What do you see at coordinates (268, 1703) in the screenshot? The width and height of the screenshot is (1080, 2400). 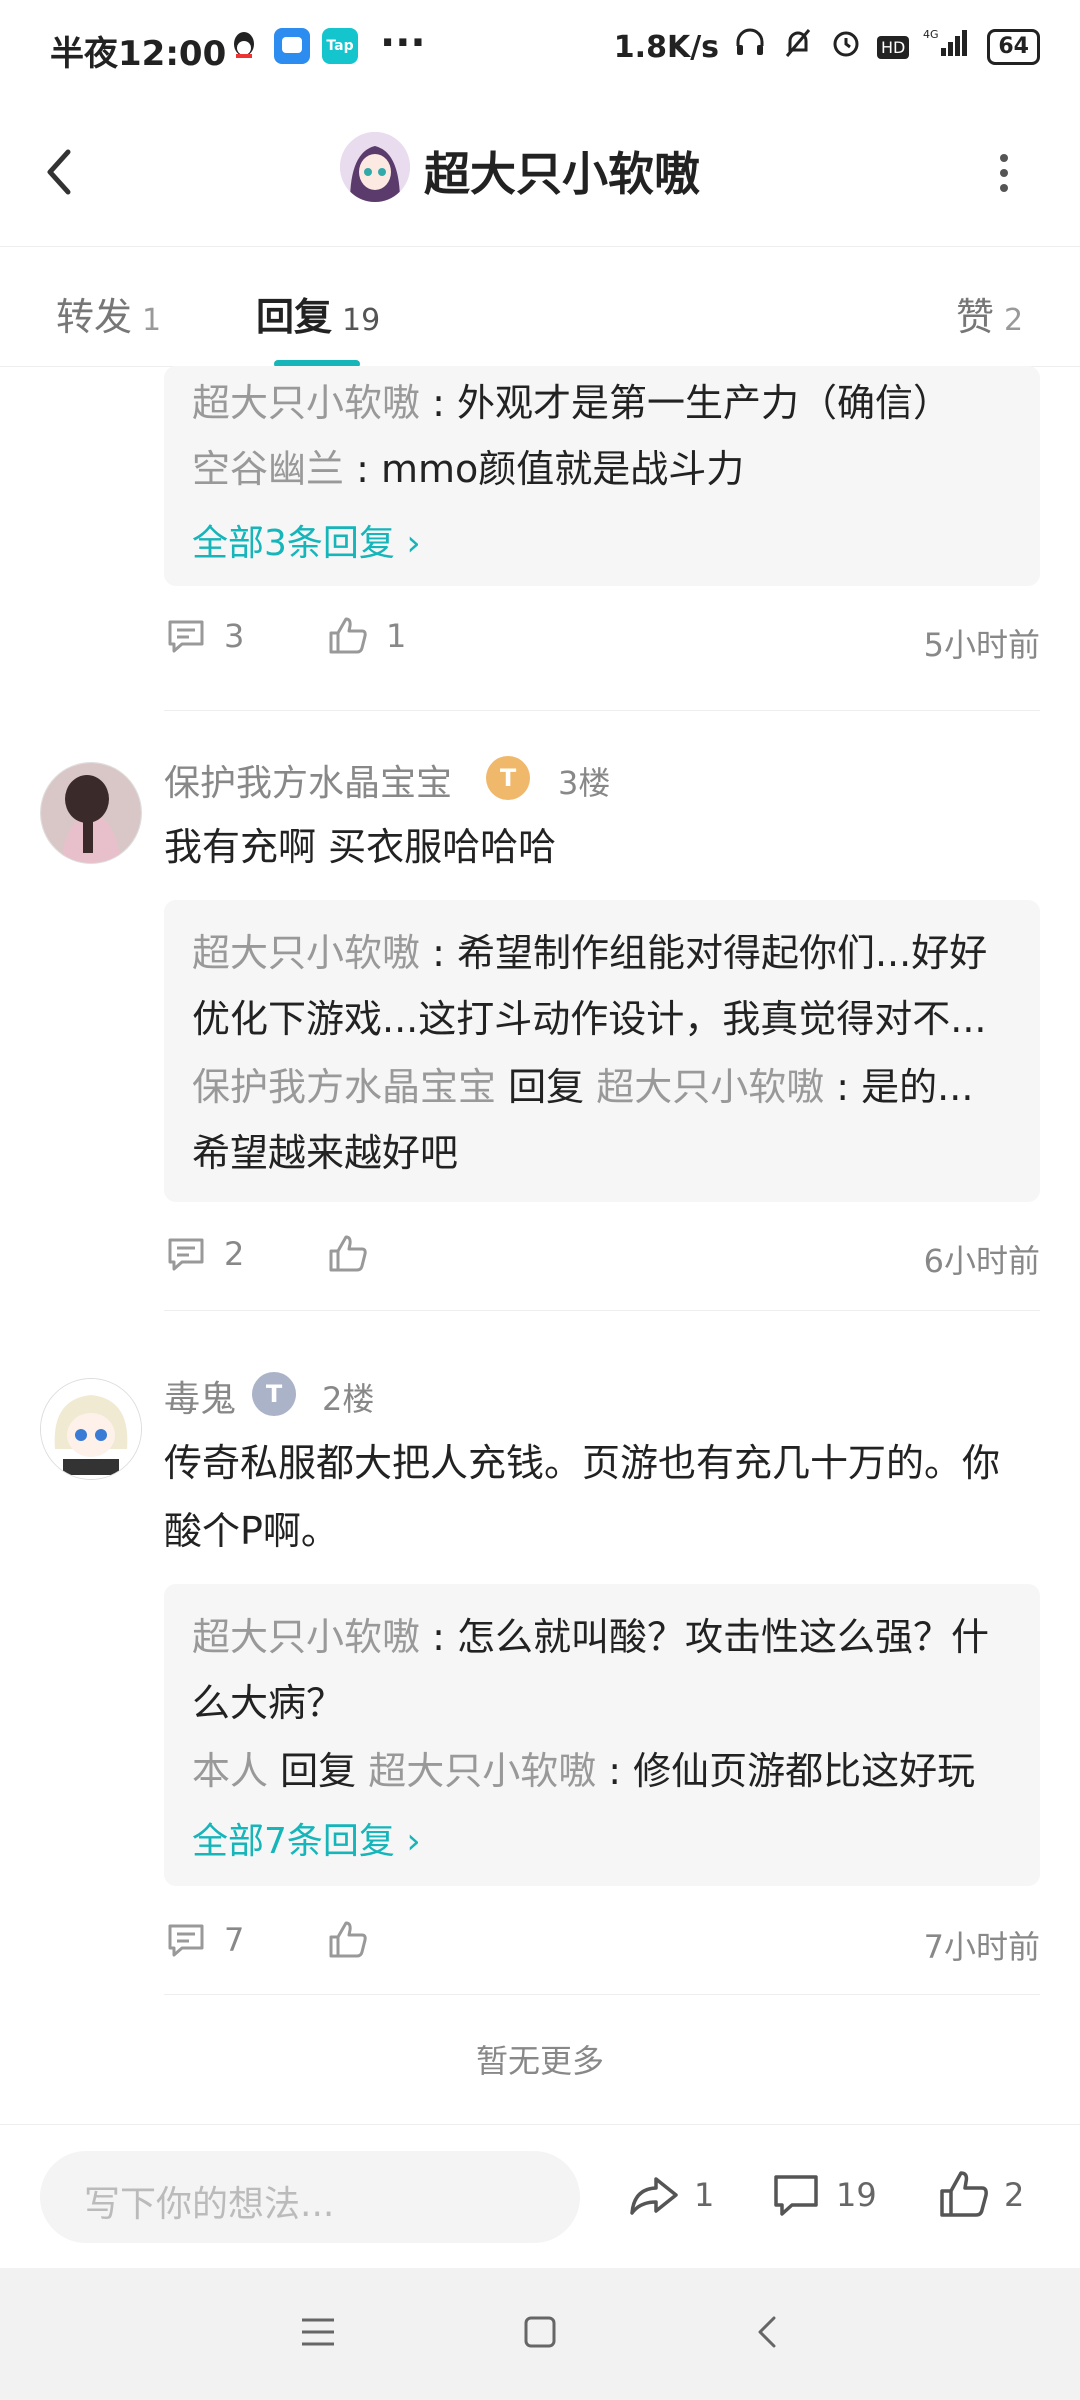 I see `reply-text: 么大病？` at bounding box center [268, 1703].